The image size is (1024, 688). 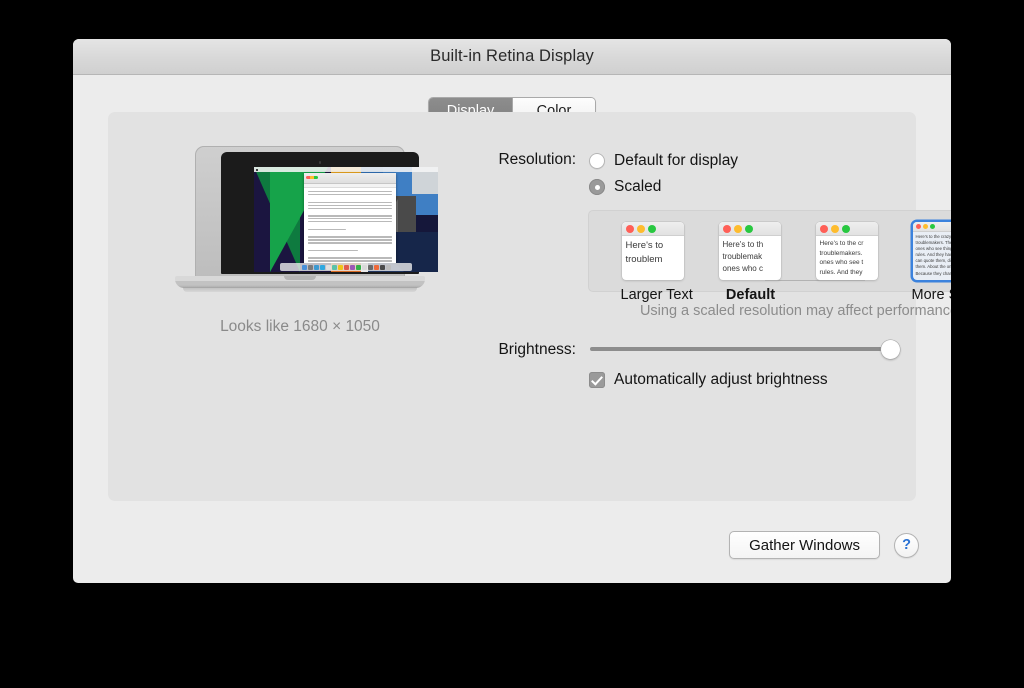 I want to click on laptop-screen, so click(x=346, y=219).